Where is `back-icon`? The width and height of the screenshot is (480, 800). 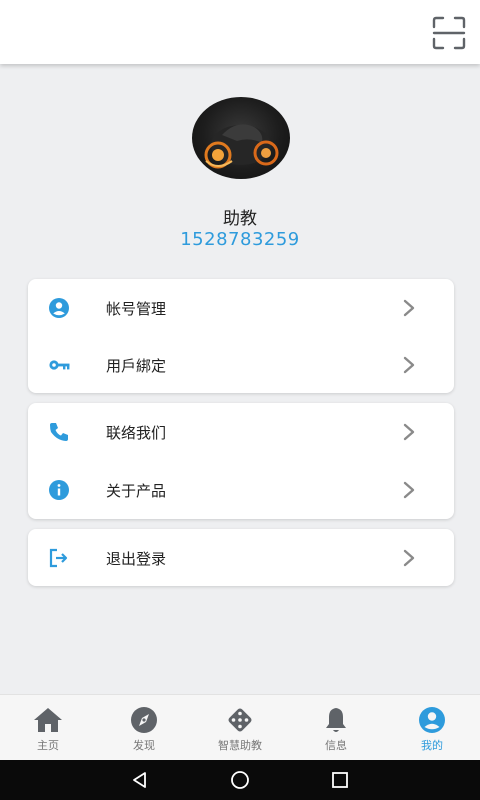 back-icon is located at coordinates (140, 780).